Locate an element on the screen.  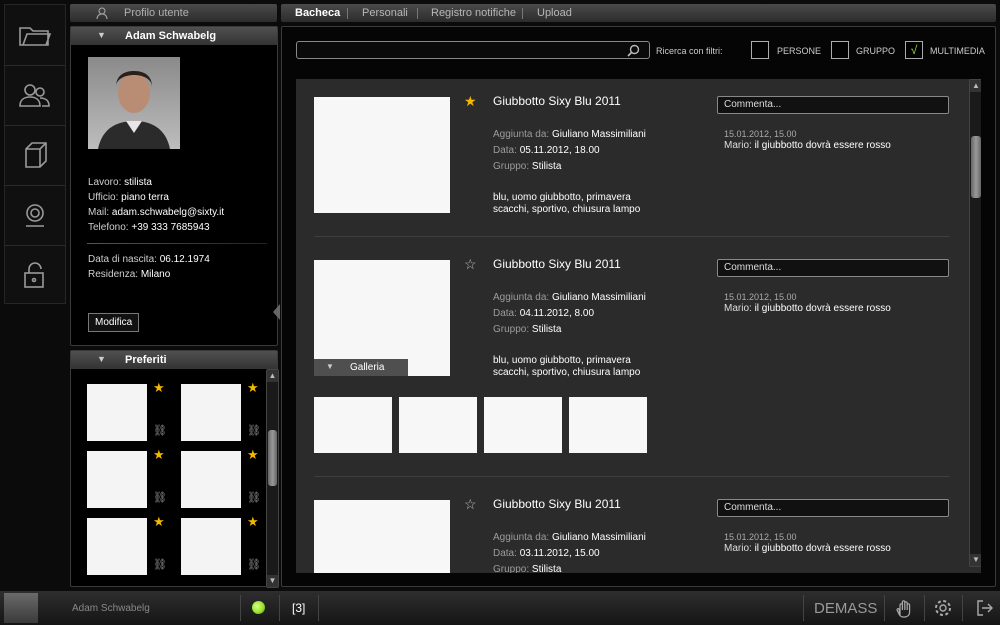
feed-scroll-thumb is located at coordinates (976, 167).